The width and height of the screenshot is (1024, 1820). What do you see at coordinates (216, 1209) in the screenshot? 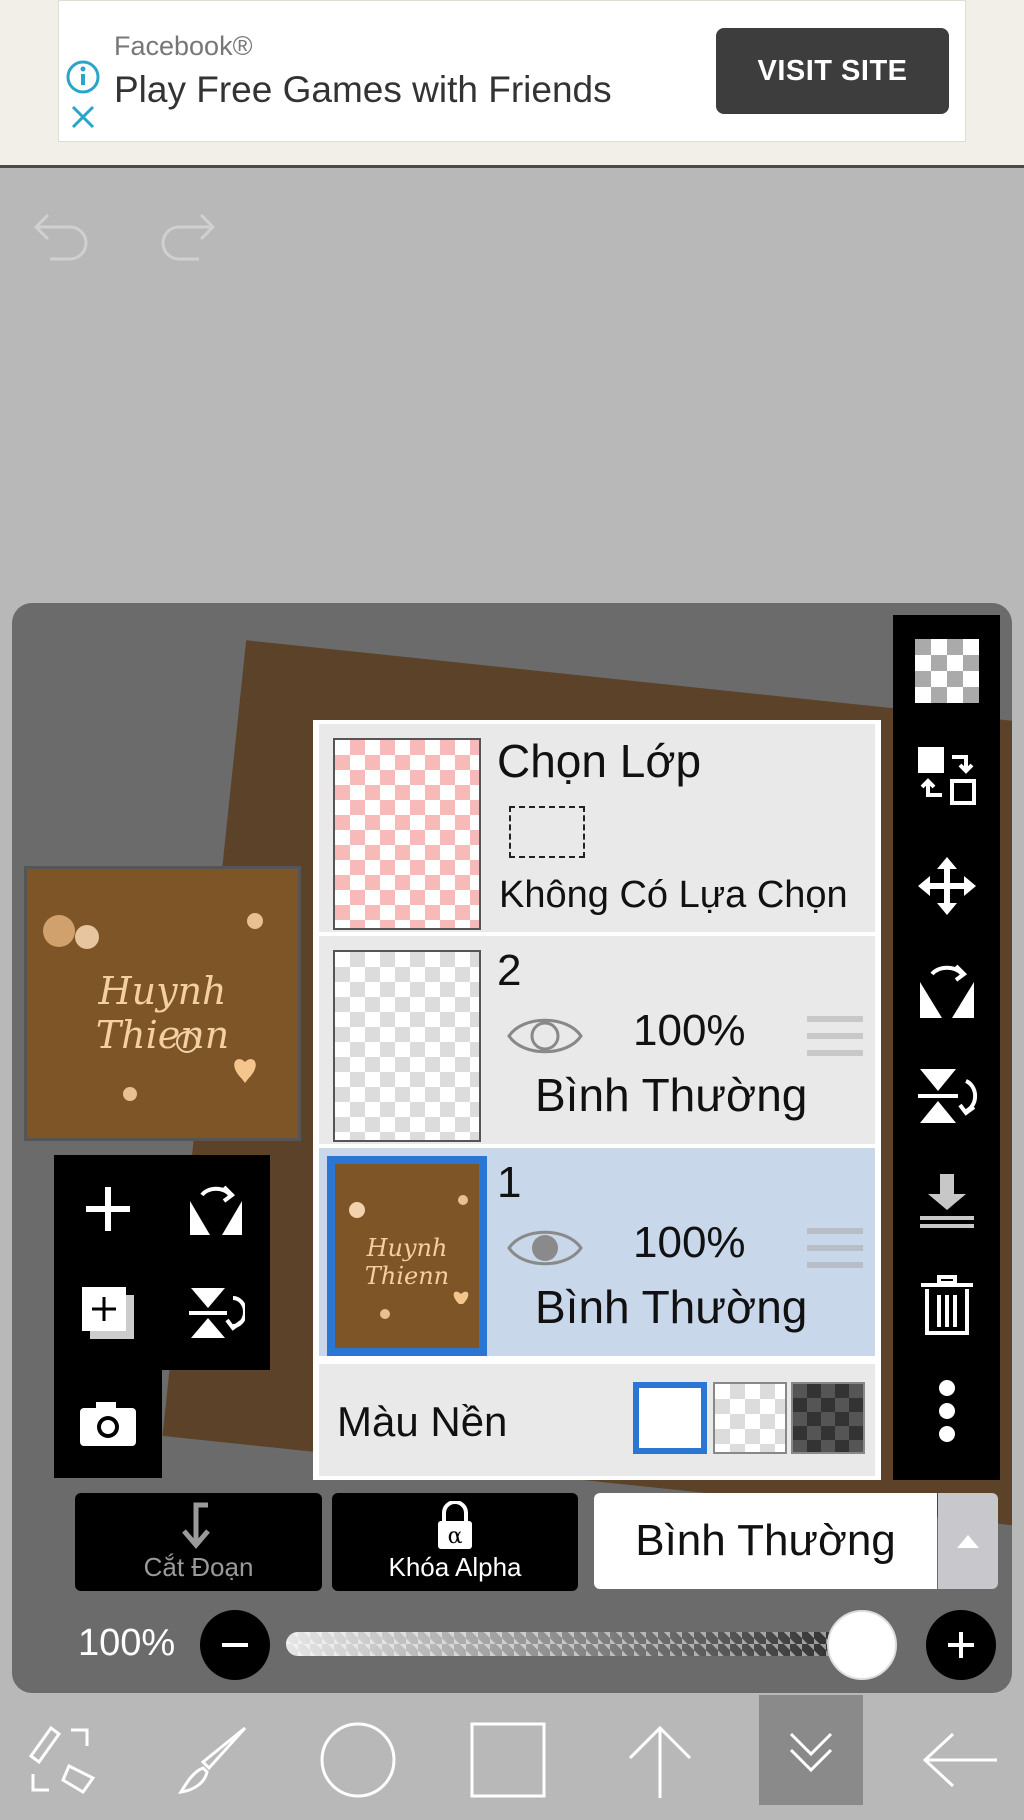
I see `flip-layer-horizontal-icon` at bounding box center [216, 1209].